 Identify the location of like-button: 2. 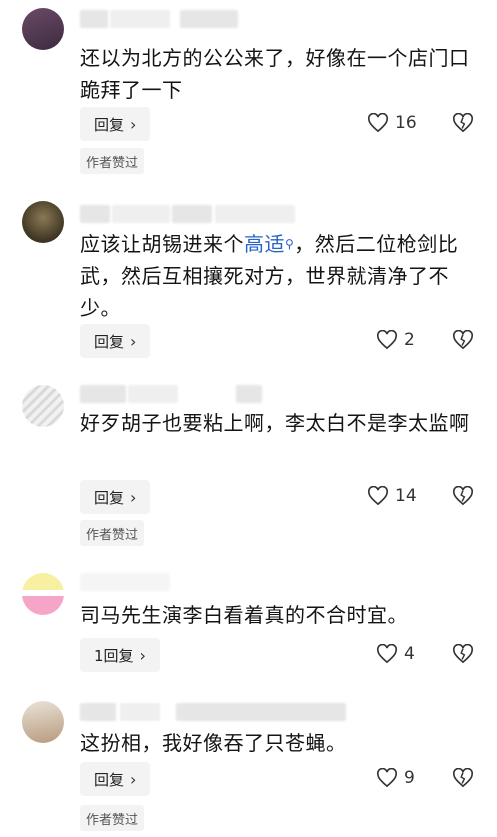
(395, 340).